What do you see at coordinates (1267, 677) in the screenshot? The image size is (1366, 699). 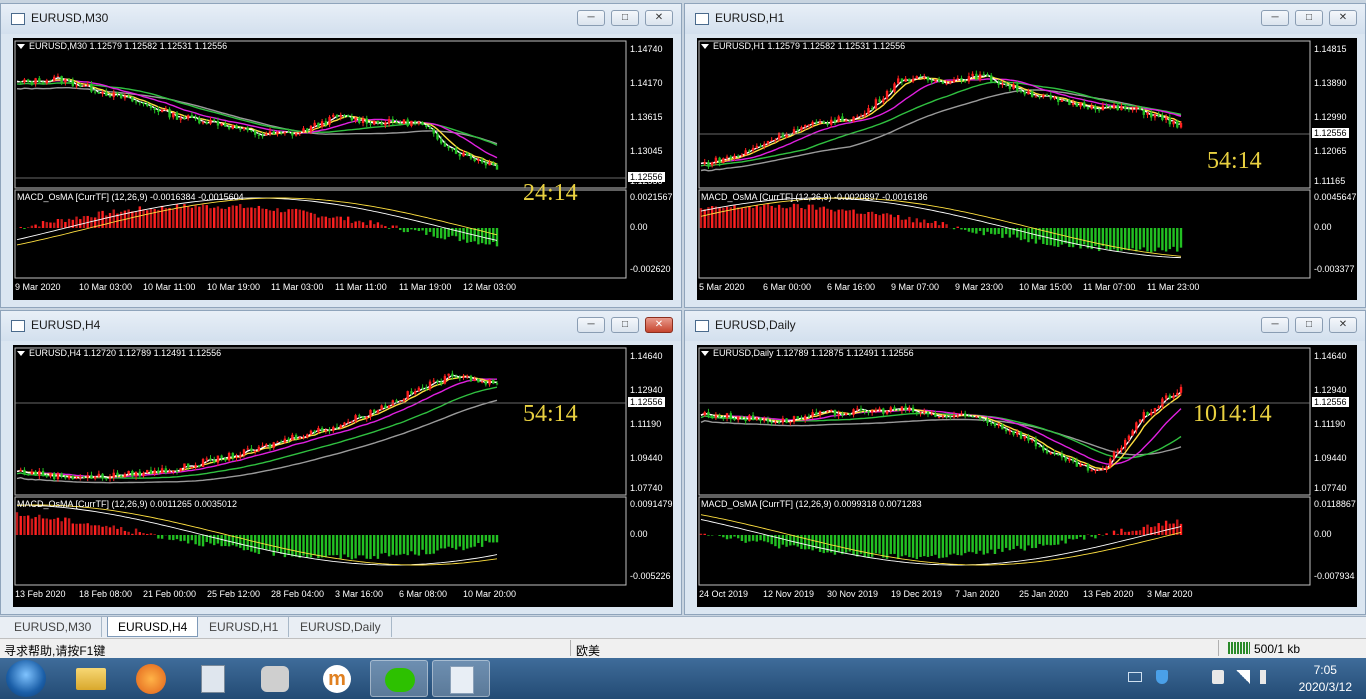 I see `volume-icon` at bounding box center [1267, 677].